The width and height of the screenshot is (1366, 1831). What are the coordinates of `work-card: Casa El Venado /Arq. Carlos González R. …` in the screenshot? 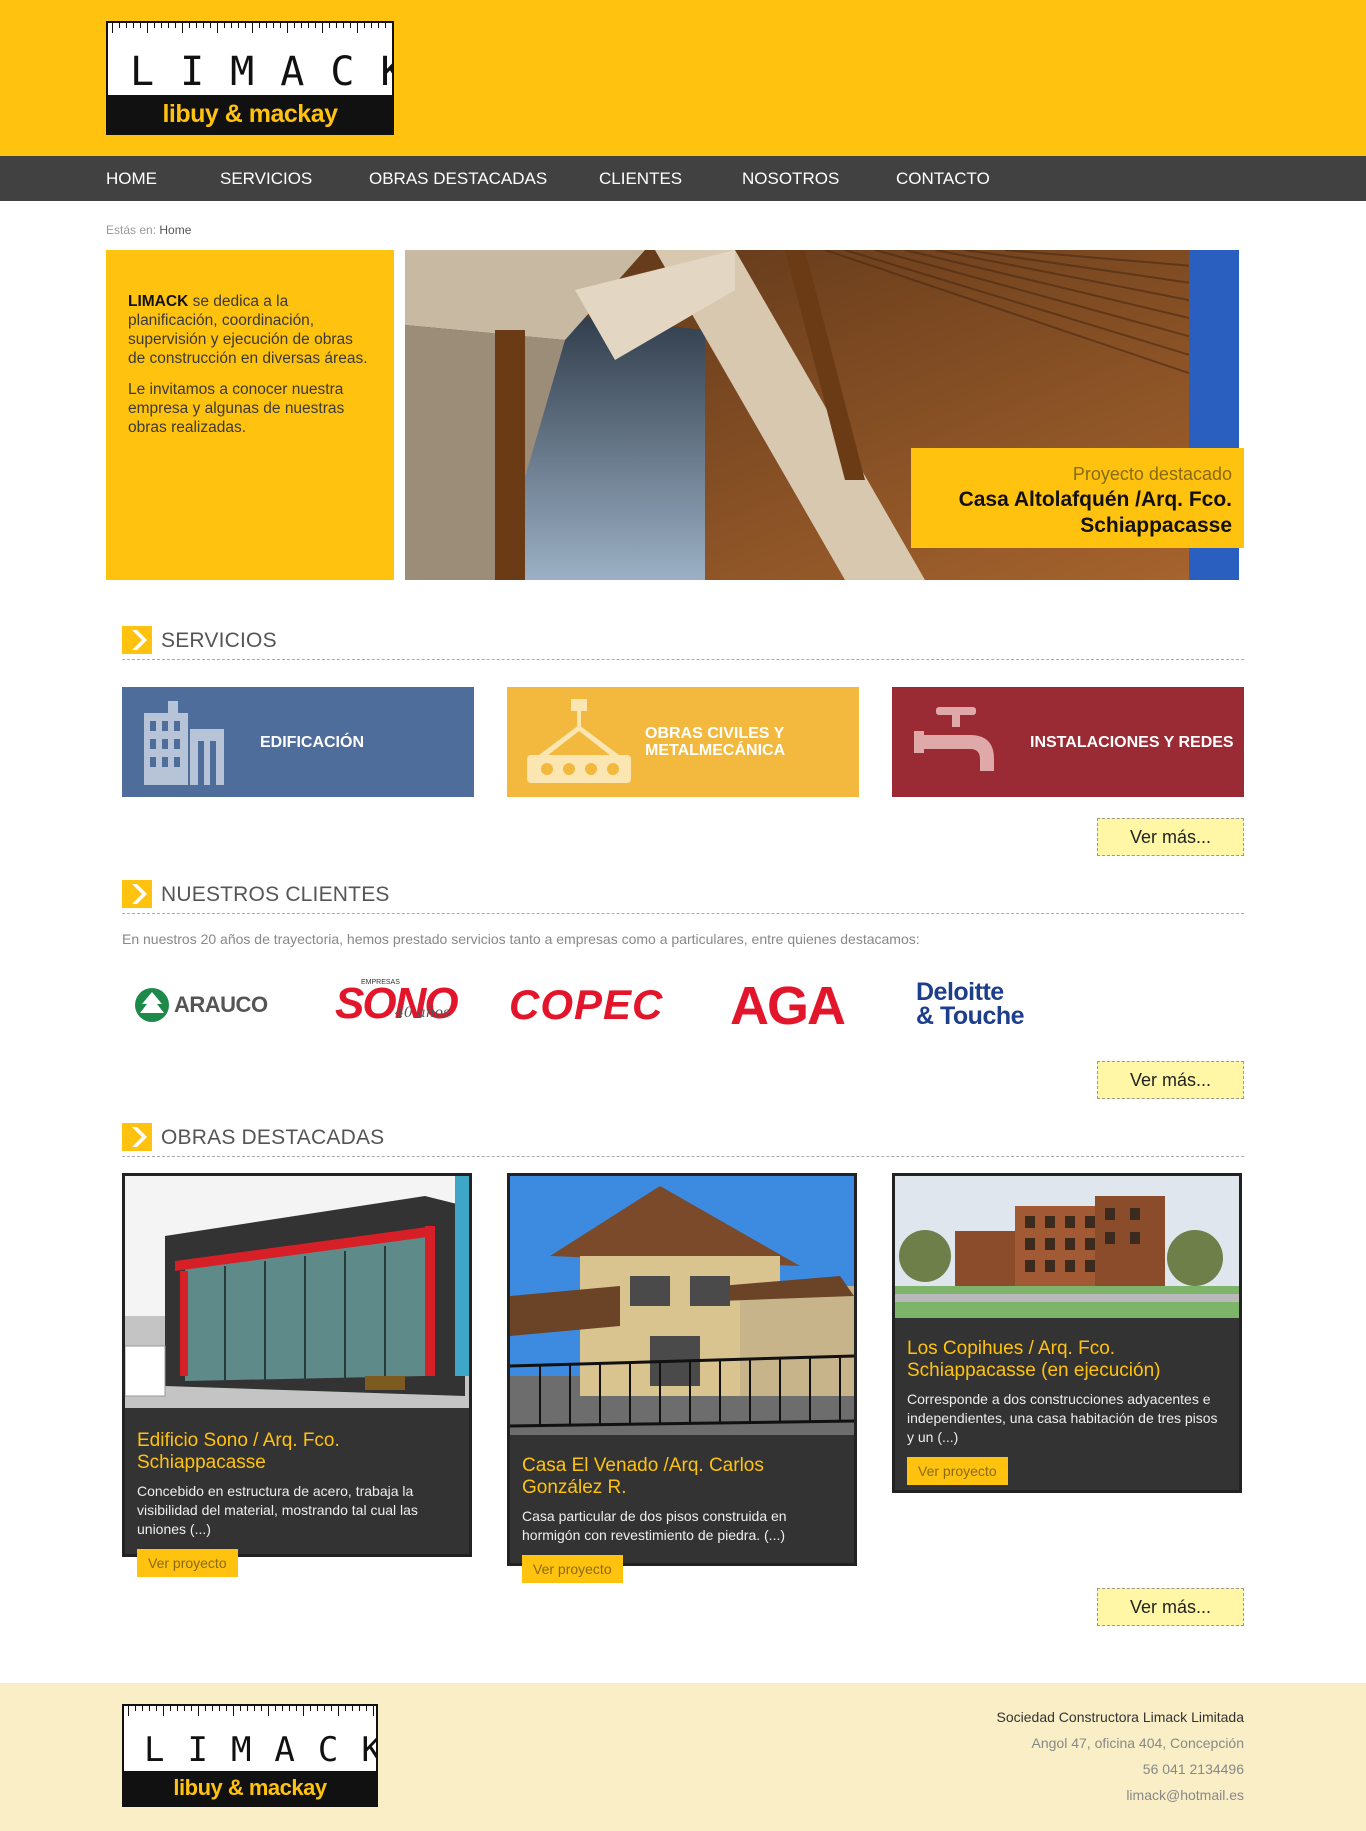 It's located at (682, 1378).